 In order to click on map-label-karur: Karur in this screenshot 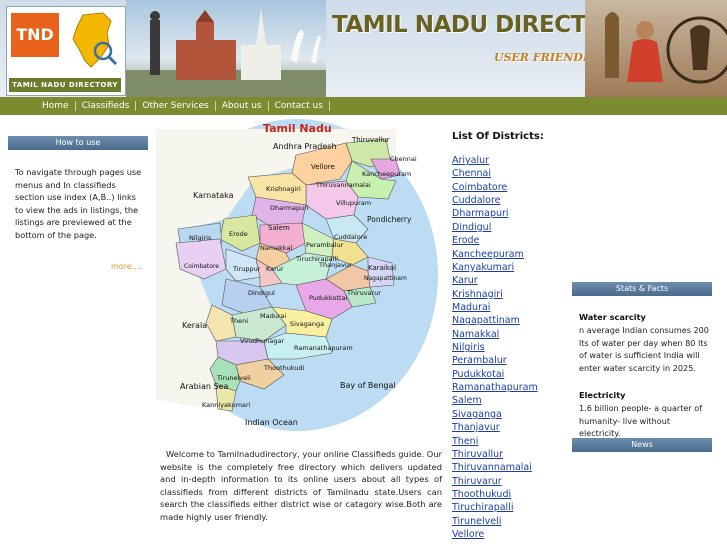, I will do `click(275, 269)`.